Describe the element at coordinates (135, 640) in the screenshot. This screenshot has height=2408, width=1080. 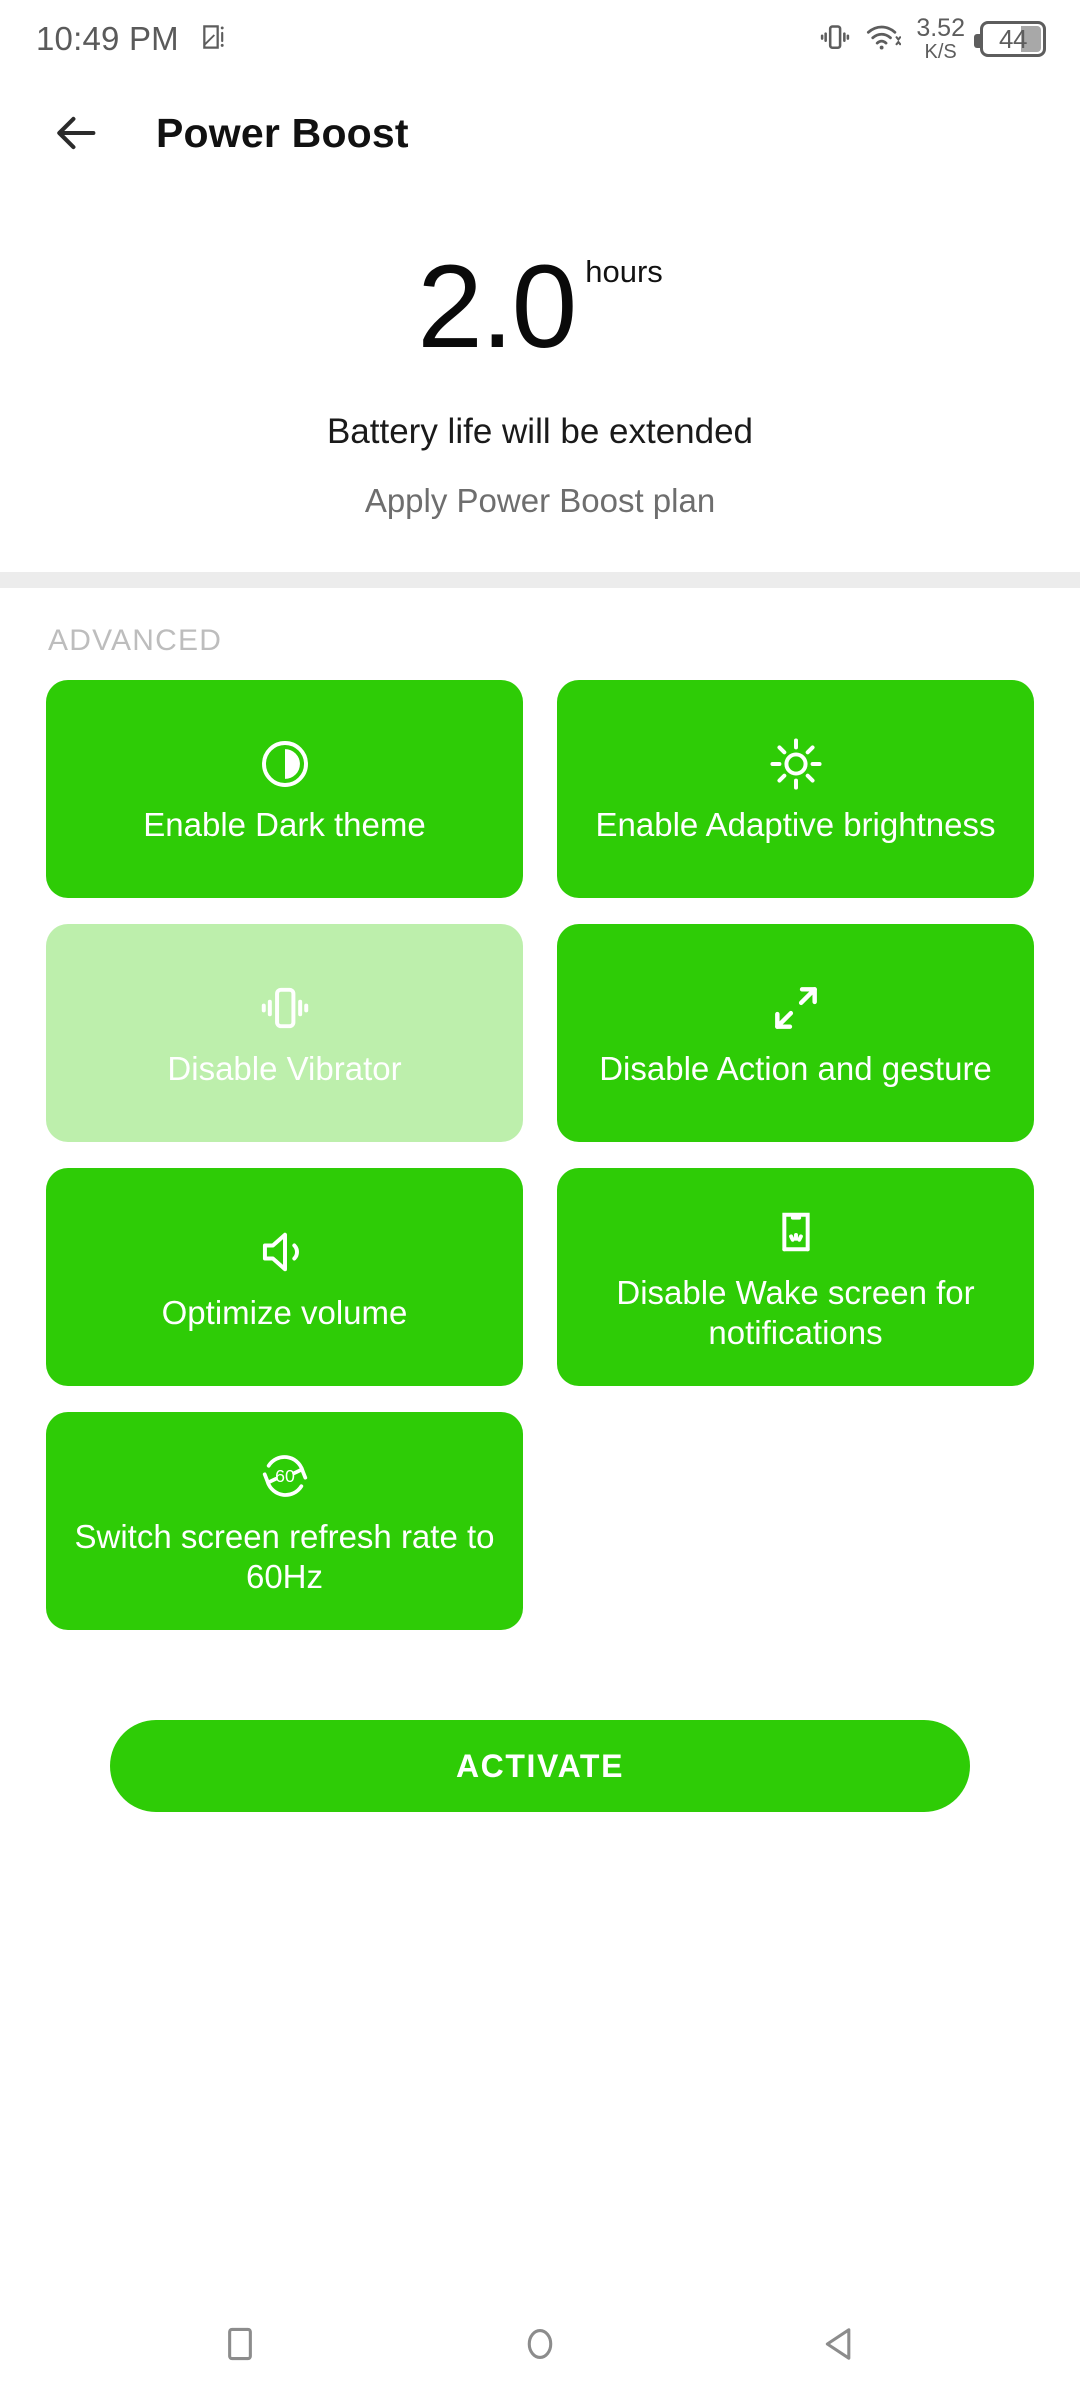
I see `advanced-section-label: ADVANCED` at that location.